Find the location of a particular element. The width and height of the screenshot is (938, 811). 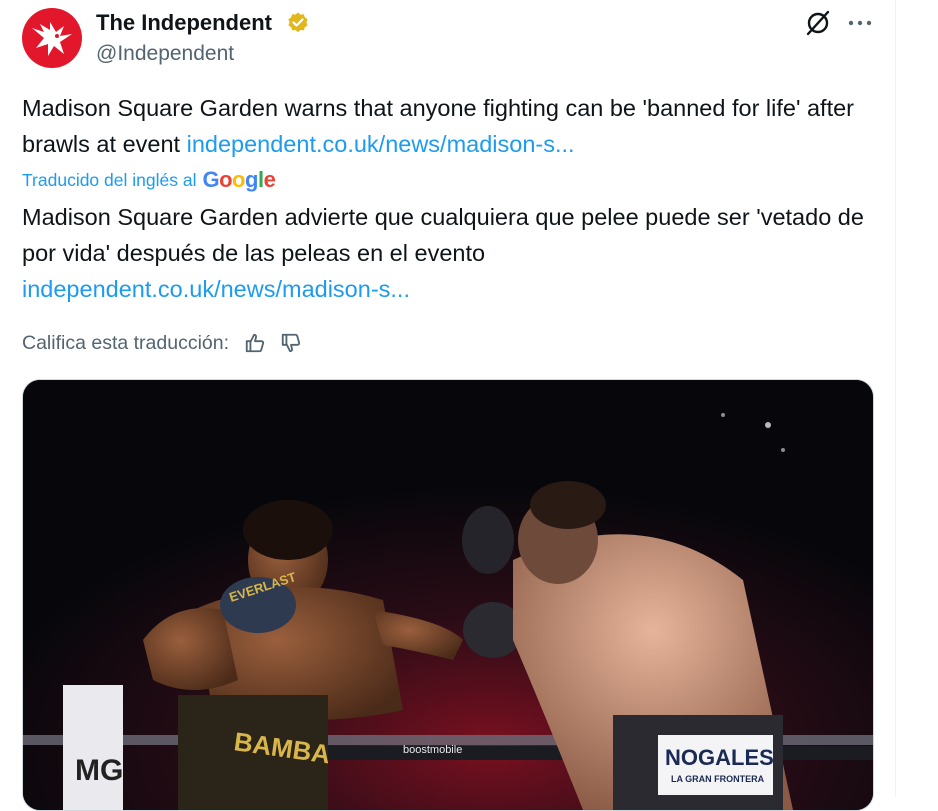

rate-translation: Califica esta traducción: is located at coordinates (163, 343).